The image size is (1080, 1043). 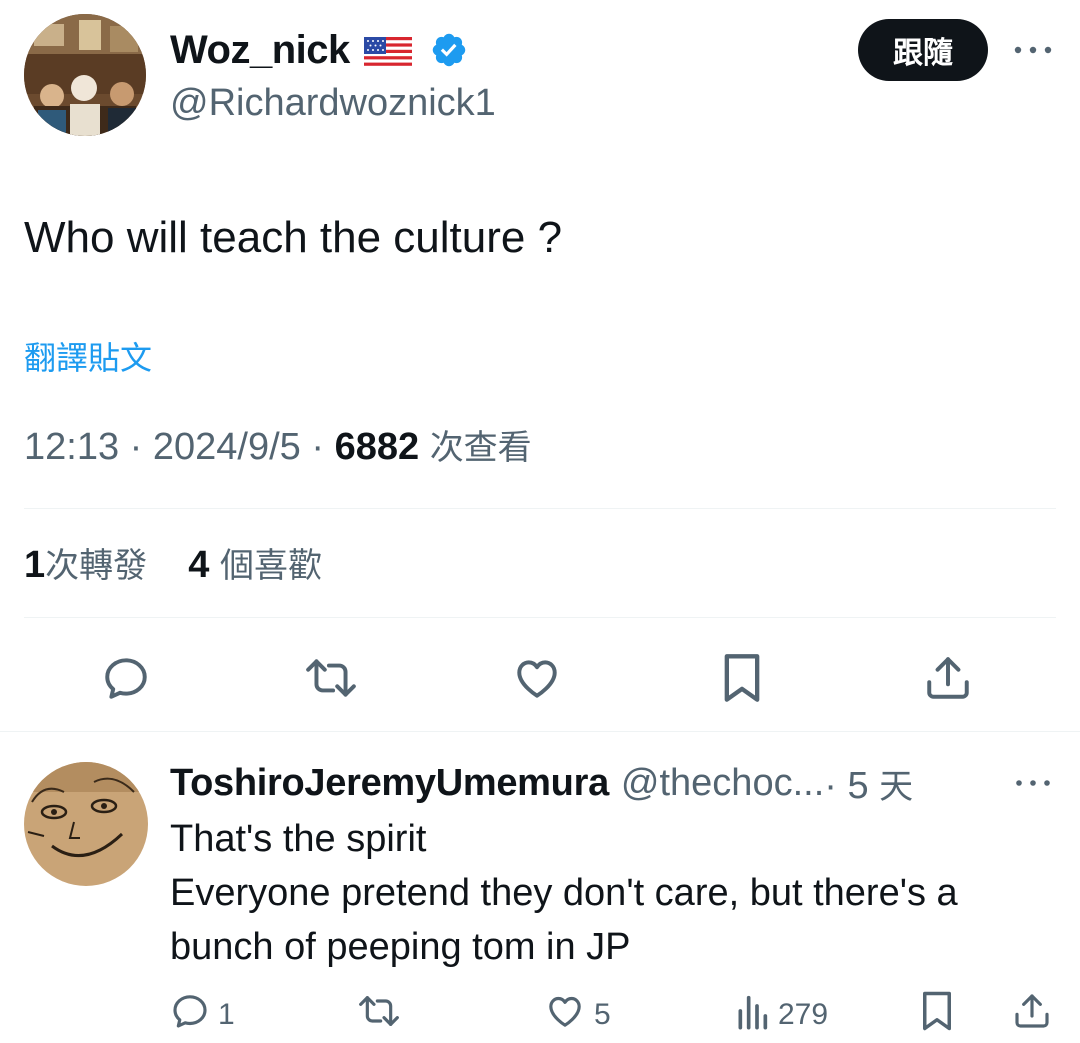 I want to click on verified-badge-icon, so click(x=449, y=50).